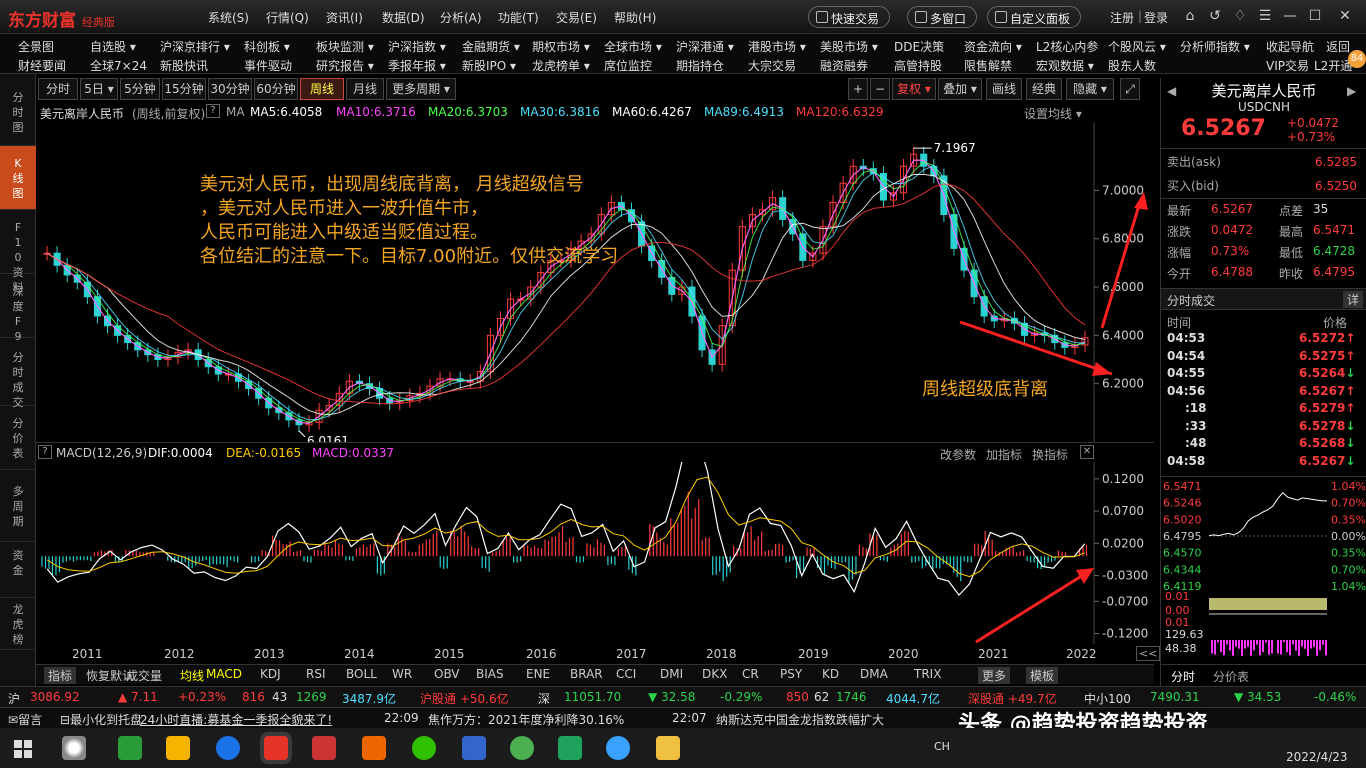  Describe the element at coordinates (518, 17) in the screenshot. I see `menu-function: 功能(T)` at that location.